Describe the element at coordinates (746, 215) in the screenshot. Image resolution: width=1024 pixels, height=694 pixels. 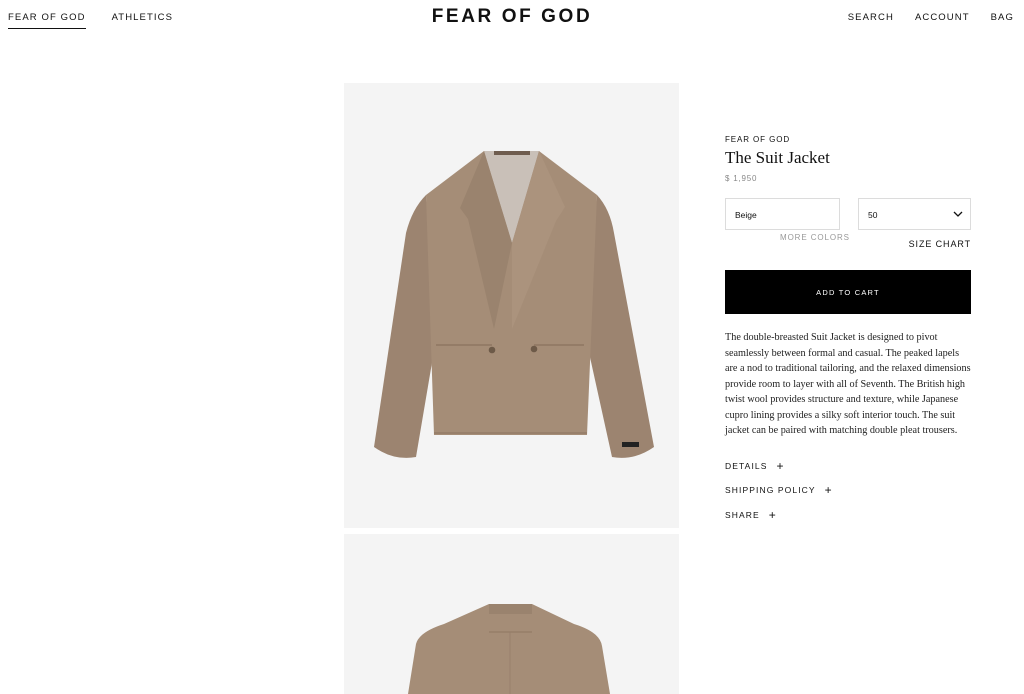
I see `color-select-value: Beige` at that location.